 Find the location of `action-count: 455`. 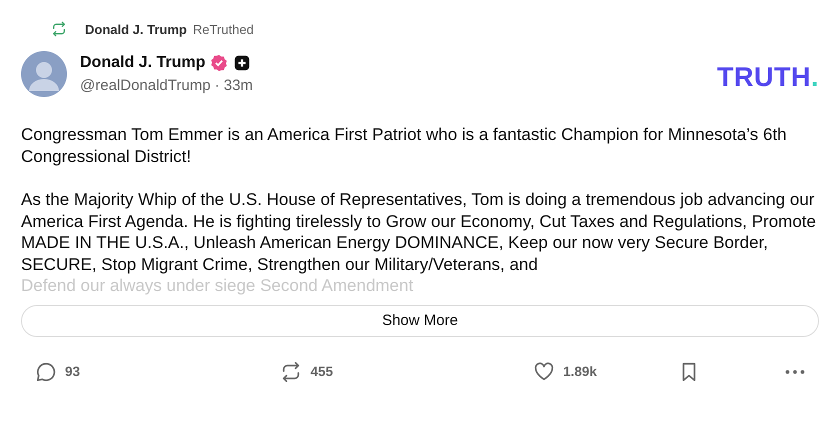

action-count: 455 is located at coordinates (322, 371).